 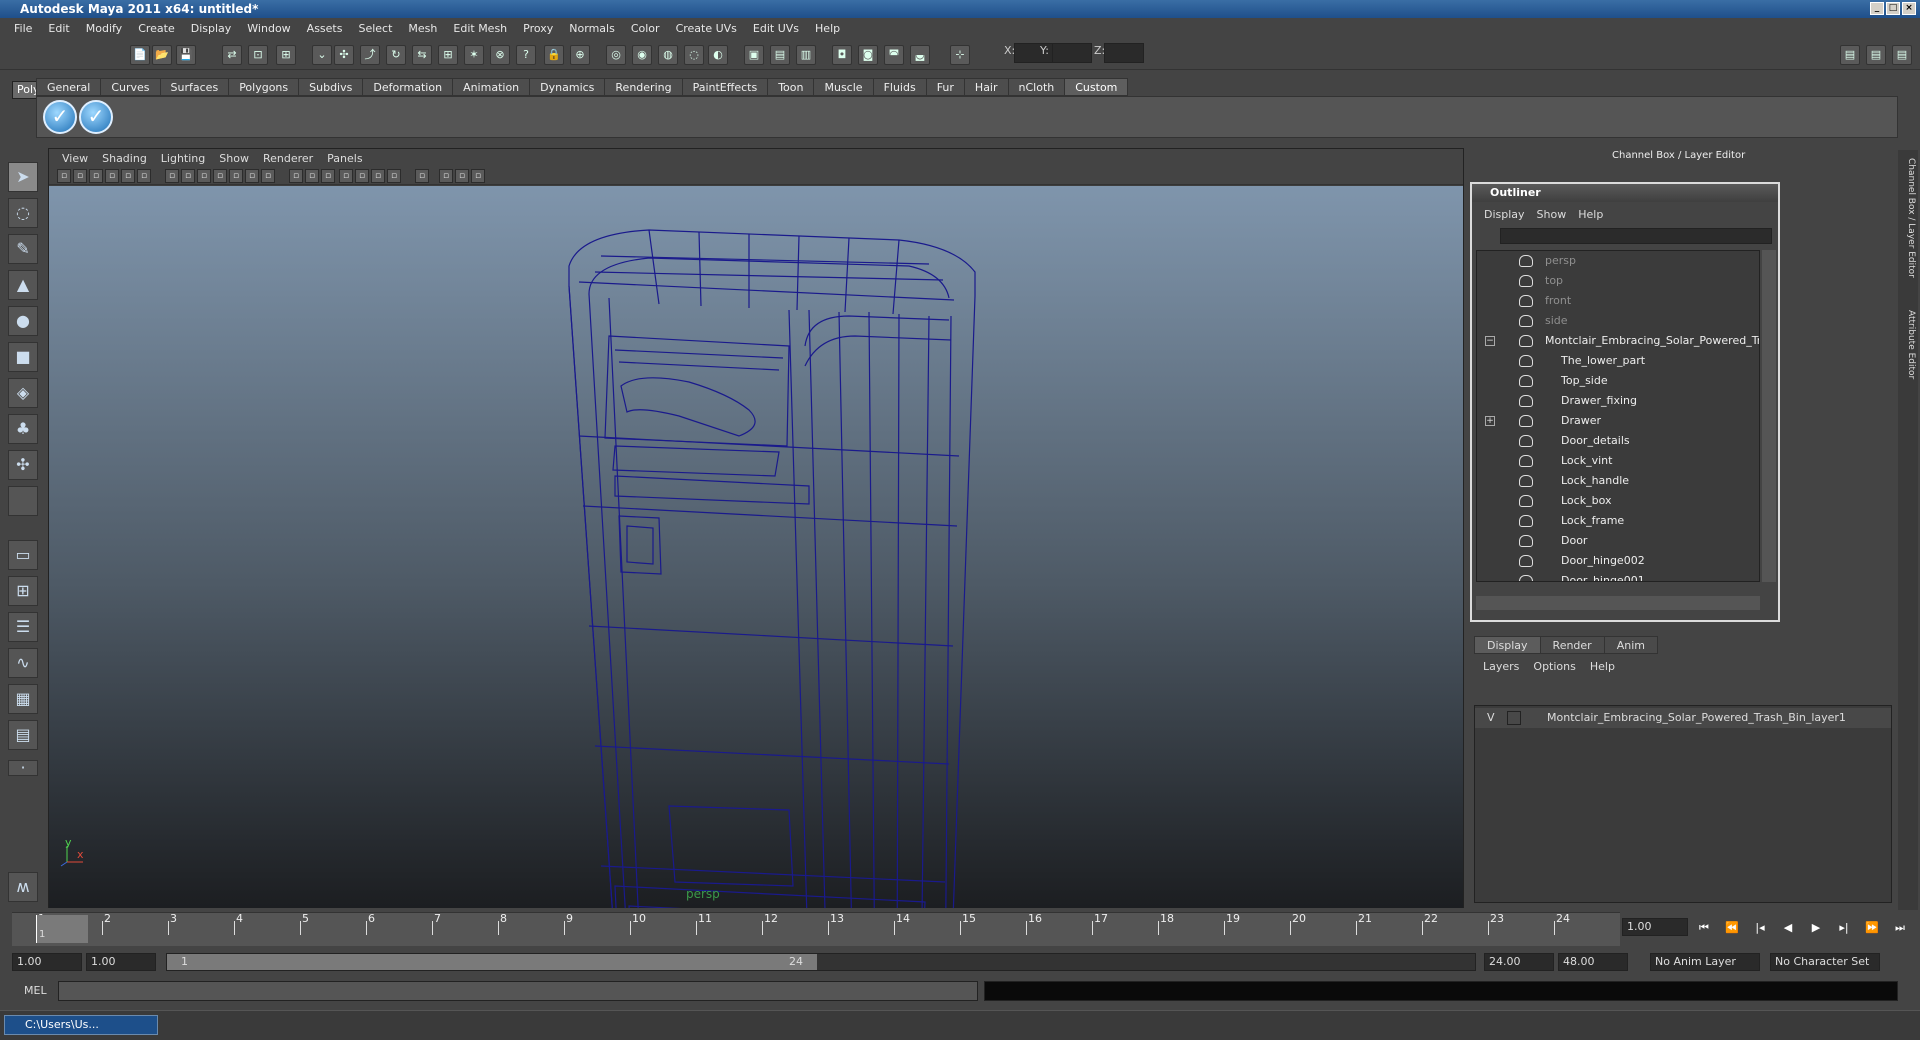 I want to click on outliner-vertical-scrollbar, so click(x=1769, y=416).